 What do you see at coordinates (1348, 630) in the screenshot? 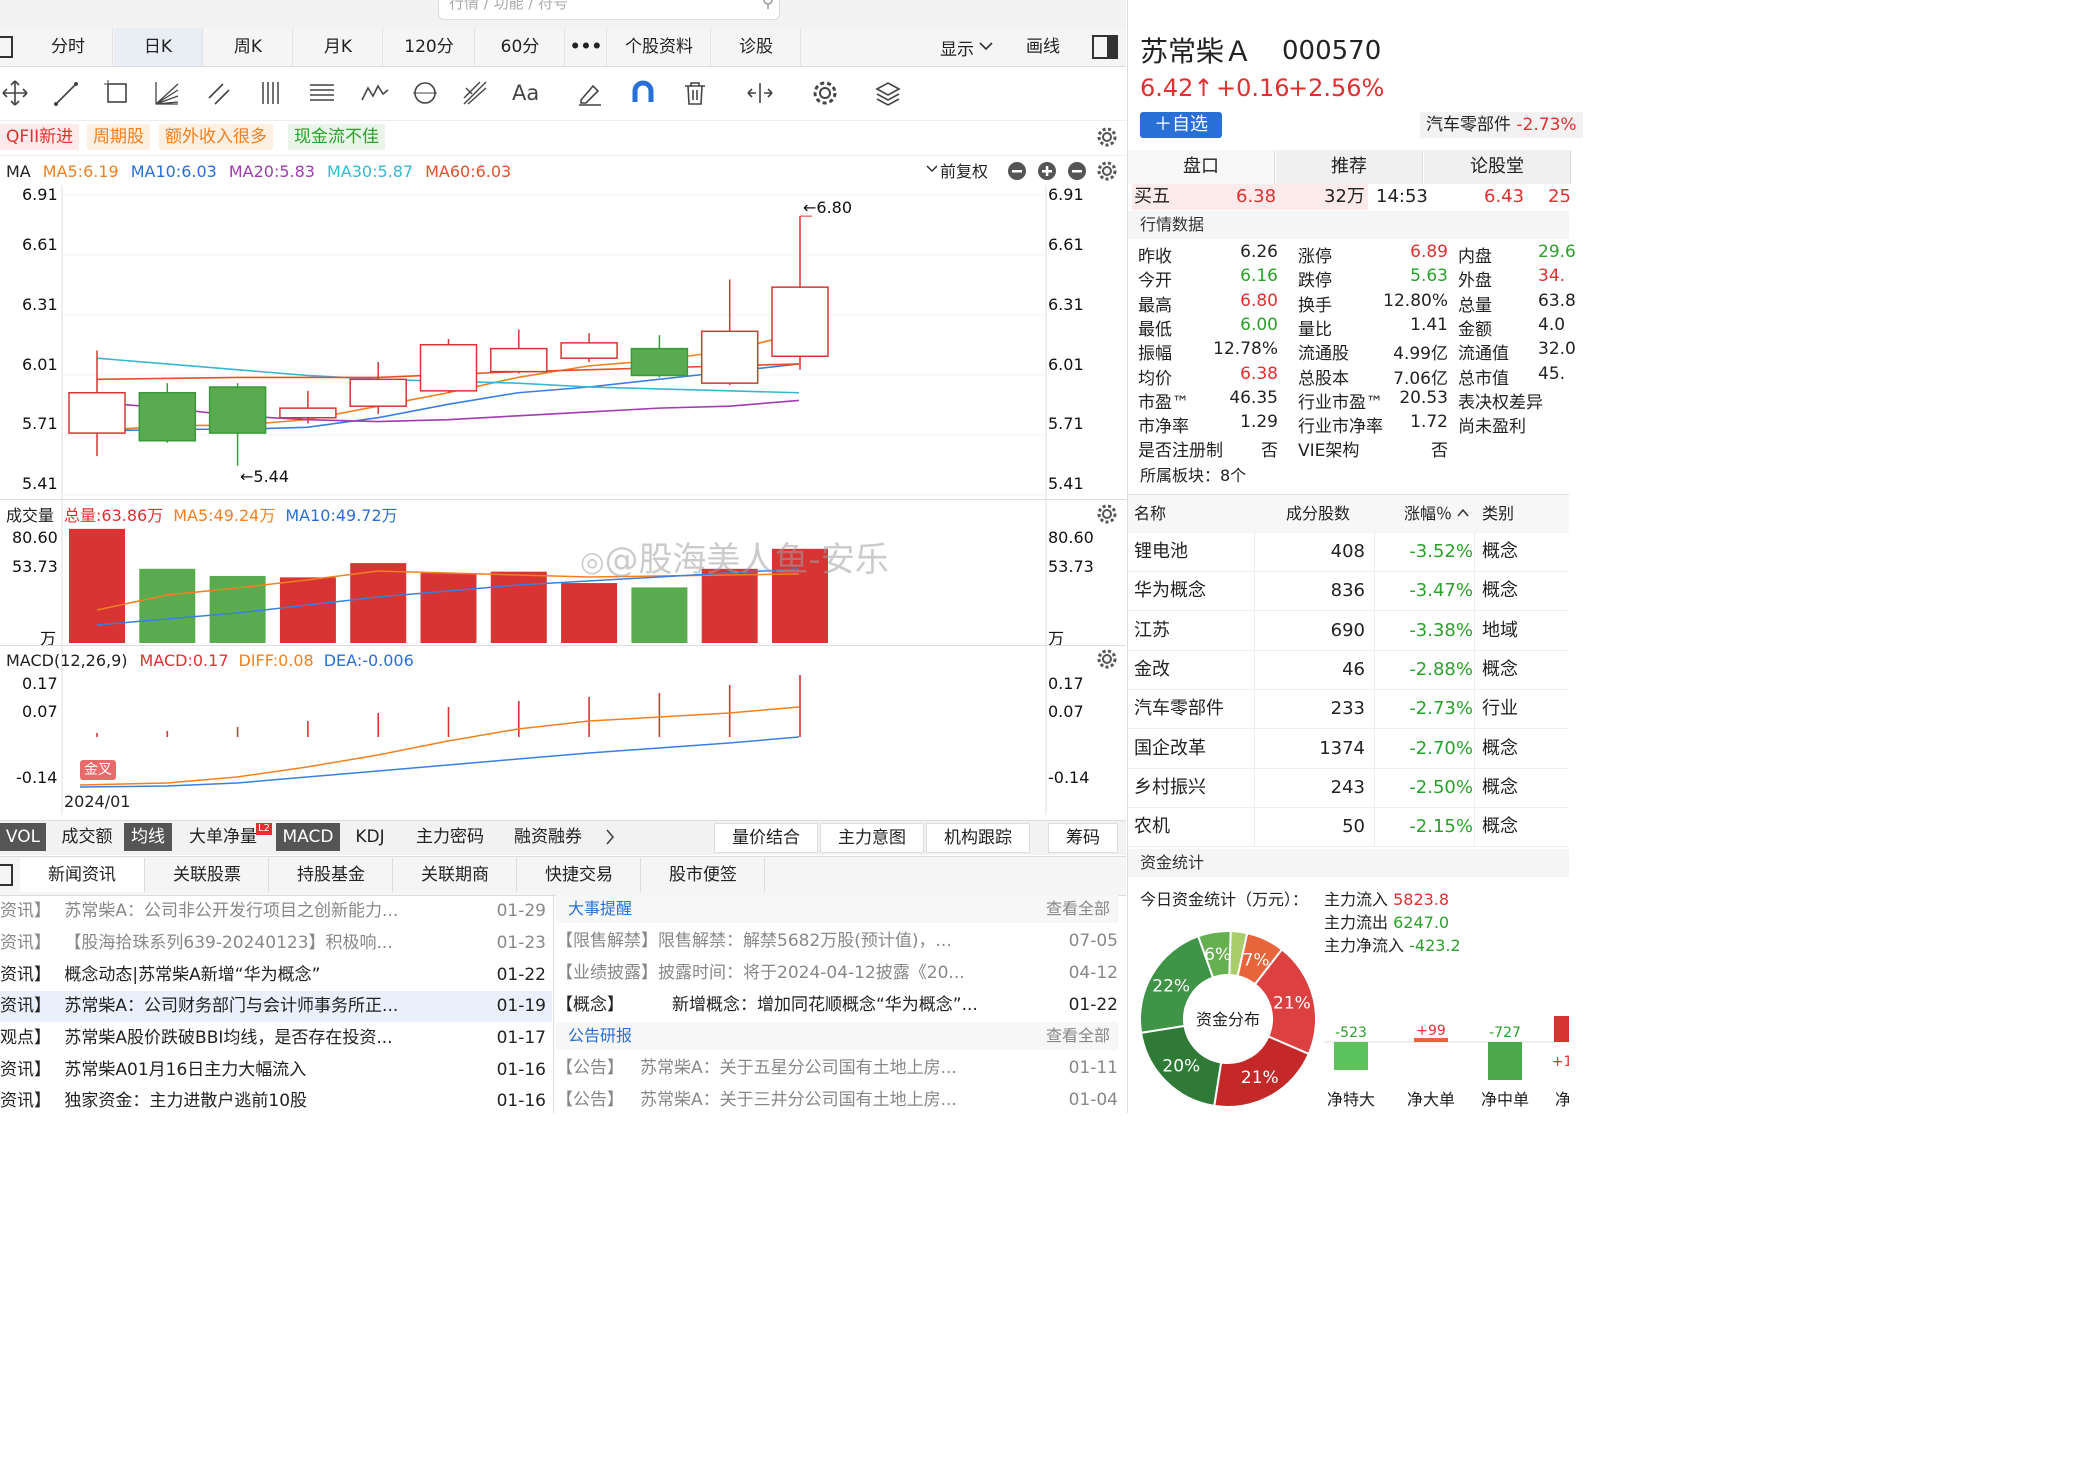
I see `sector-row: 江苏 690 -3.38% 地域` at bounding box center [1348, 630].